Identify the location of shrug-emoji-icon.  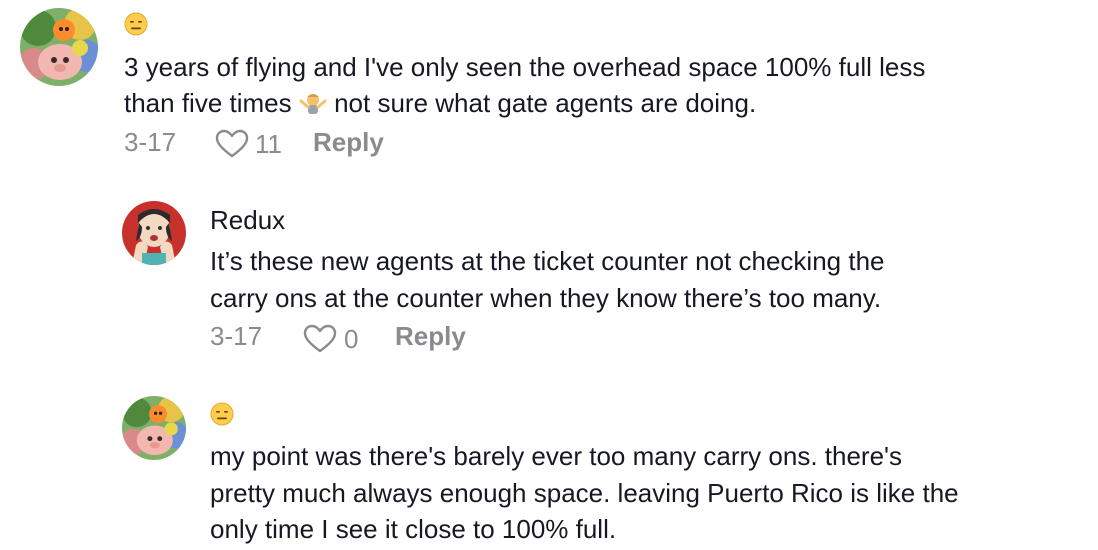
(313, 104).